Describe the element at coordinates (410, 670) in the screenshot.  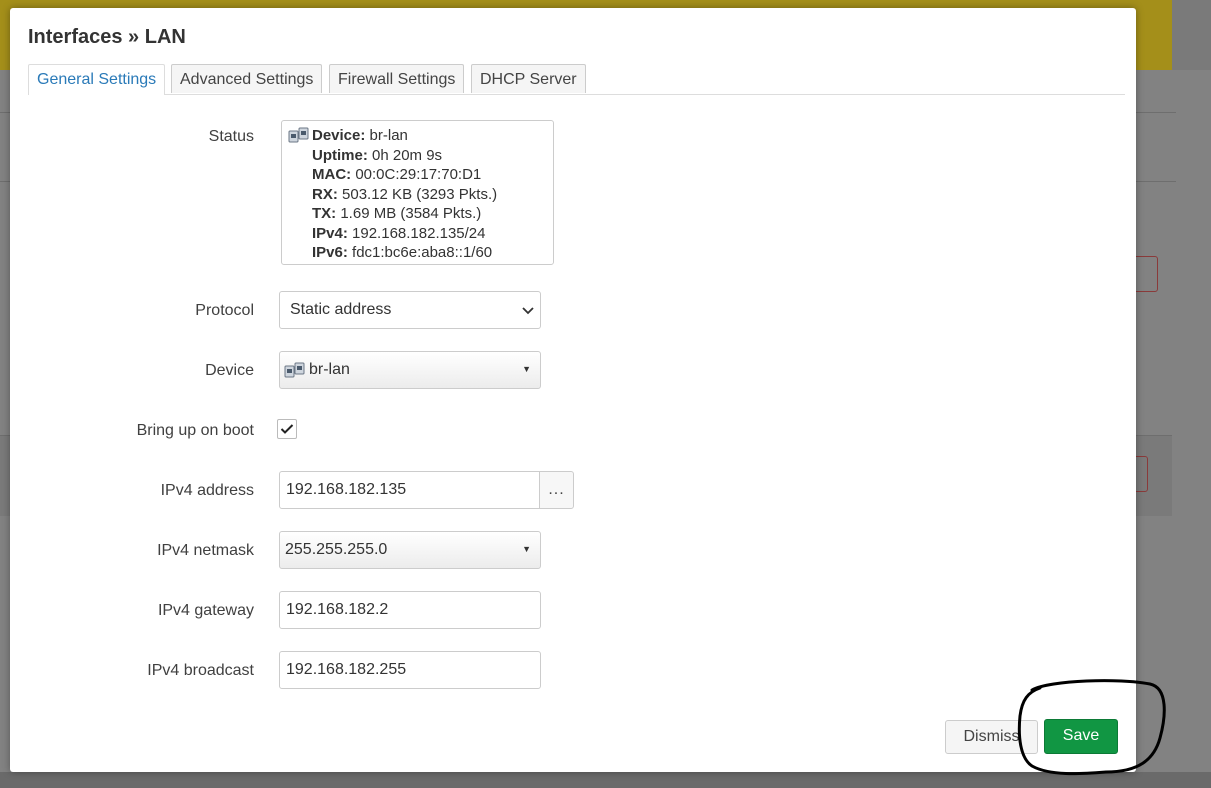
I see `ipv4-broadcast-input: 192.168.182.255` at that location.